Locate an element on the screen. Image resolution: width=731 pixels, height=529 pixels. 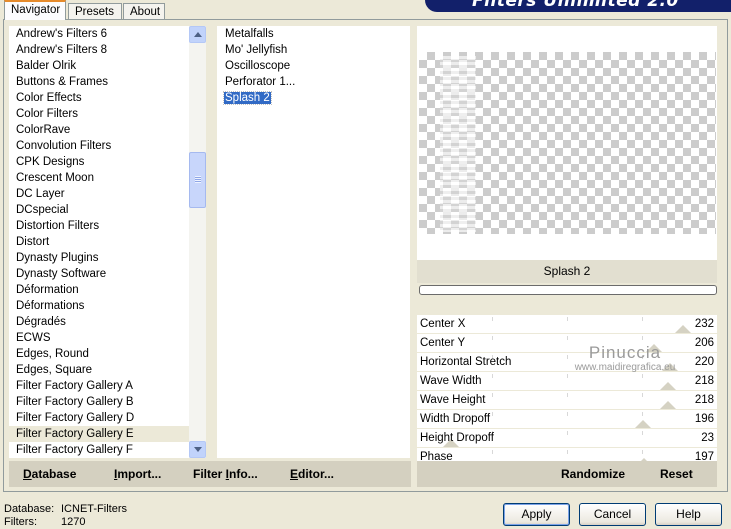
param-slider: Wave Height 218 is located at coordinates (567, 400).